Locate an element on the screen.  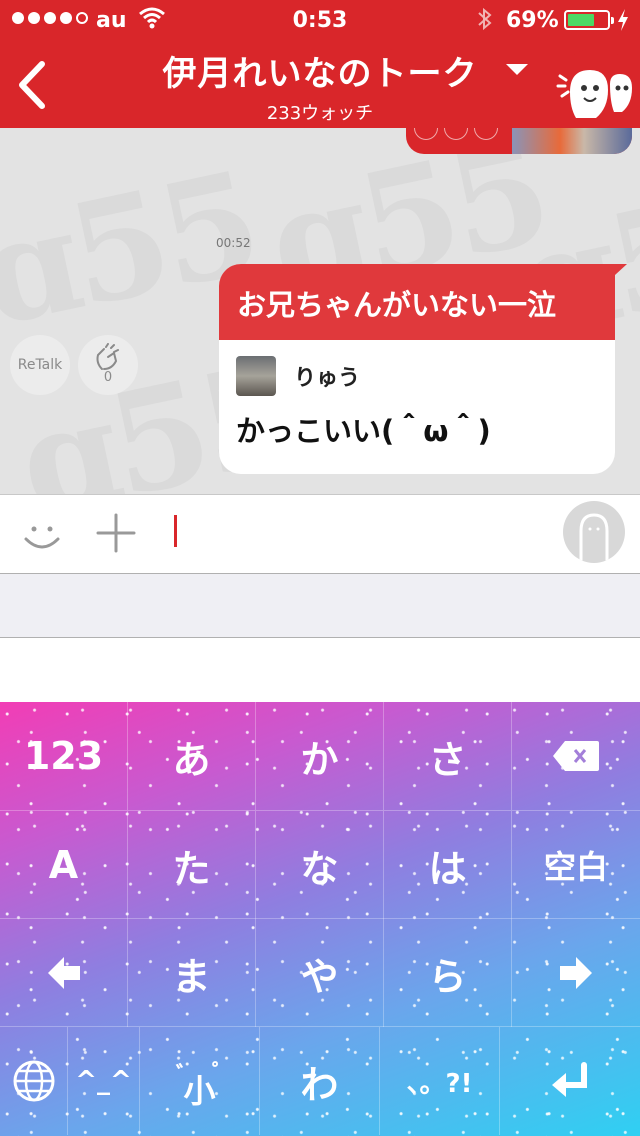
keyboard-row-1: 123 あ か さ is located at coordinates (320, 756).